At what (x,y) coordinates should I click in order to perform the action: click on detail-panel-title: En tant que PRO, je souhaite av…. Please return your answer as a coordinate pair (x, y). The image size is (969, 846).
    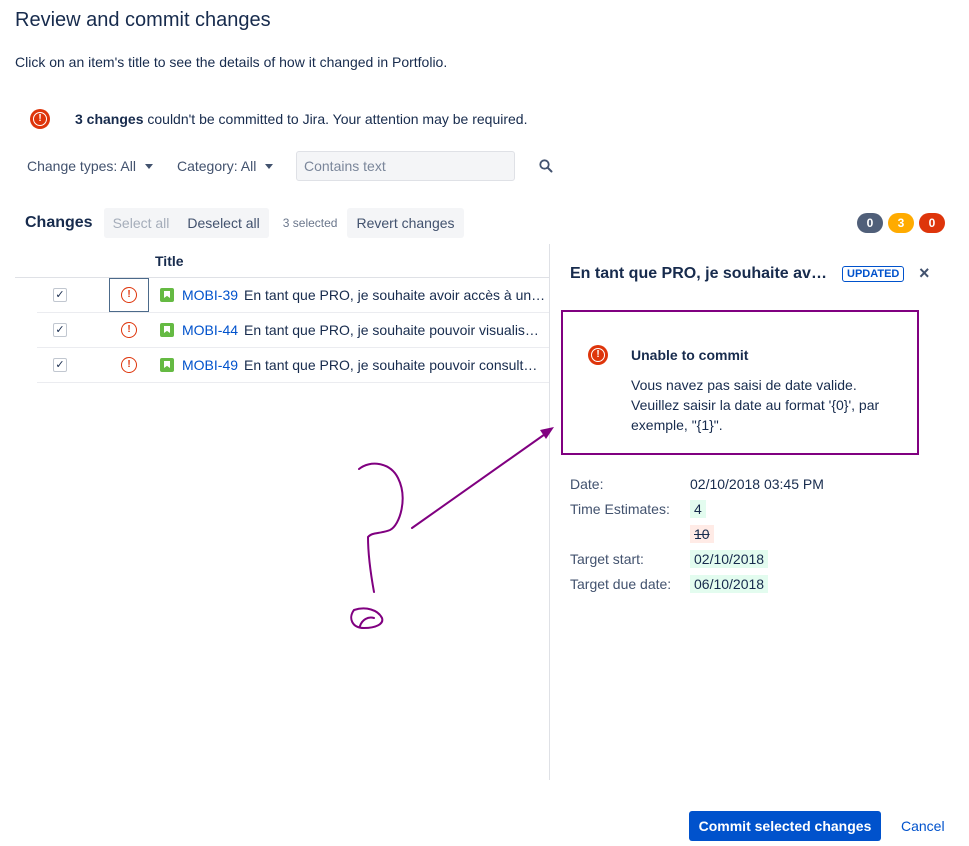
    Looking at the image, I should click on (698, 273).